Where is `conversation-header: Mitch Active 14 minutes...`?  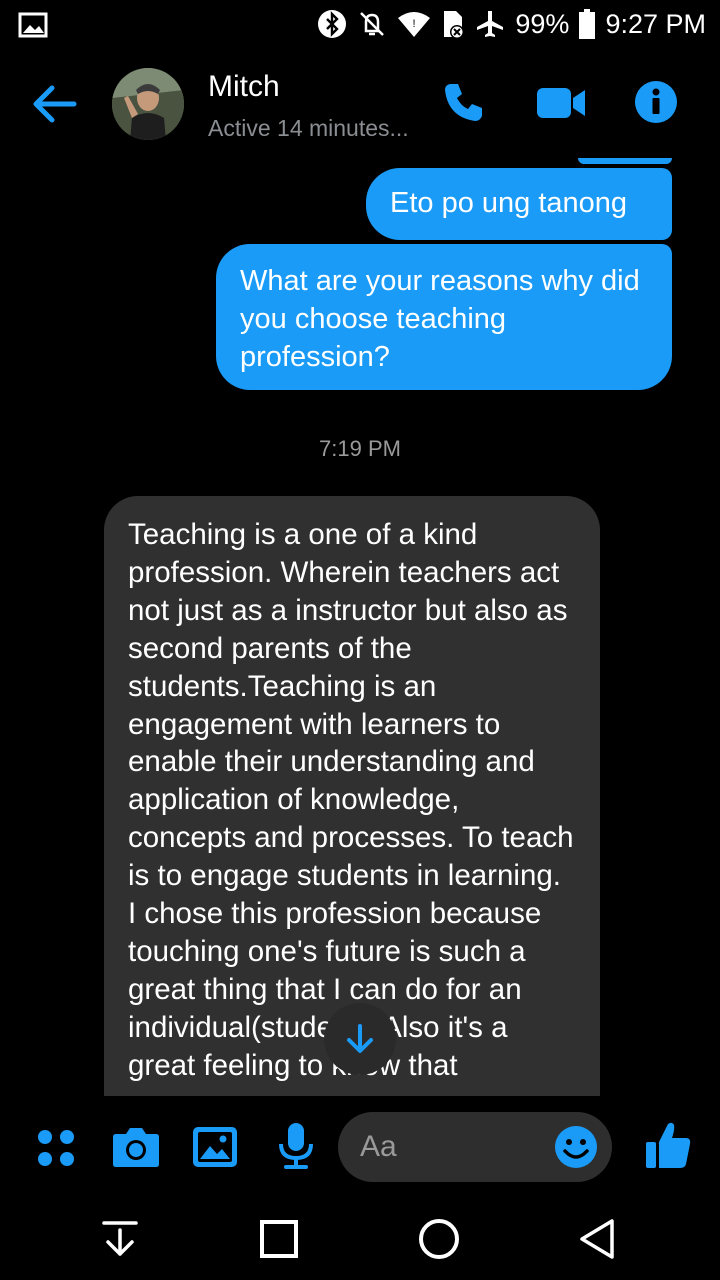
conversation-header: Mitch Active 14 minutes... is located at coordinates (360, 108).